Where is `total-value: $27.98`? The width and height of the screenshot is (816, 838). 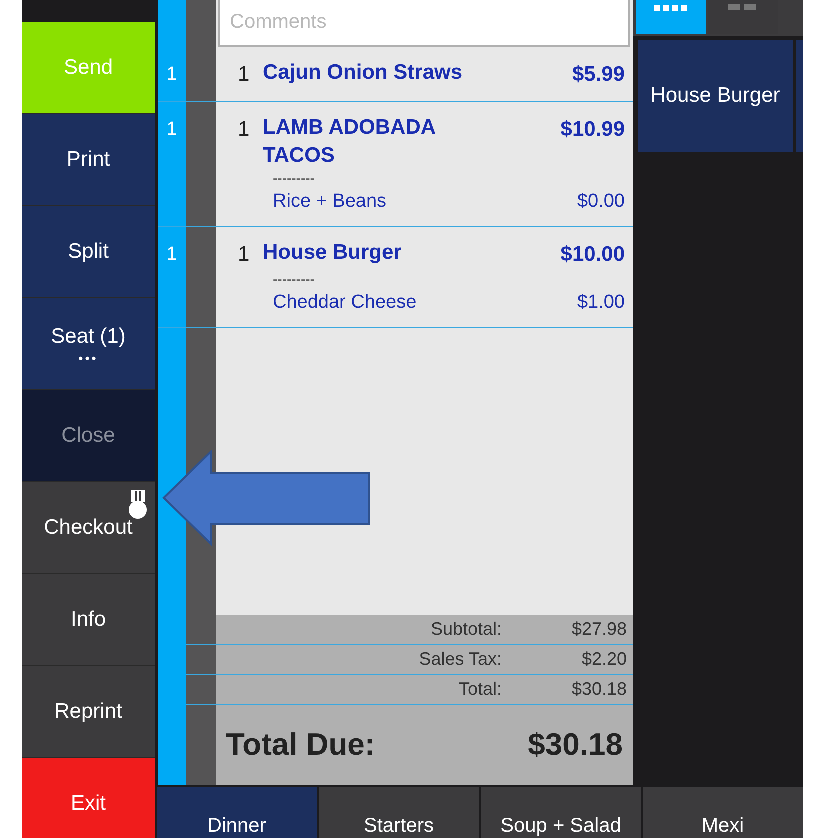 total-value: $27.98 is located at coordinates (598, 629).